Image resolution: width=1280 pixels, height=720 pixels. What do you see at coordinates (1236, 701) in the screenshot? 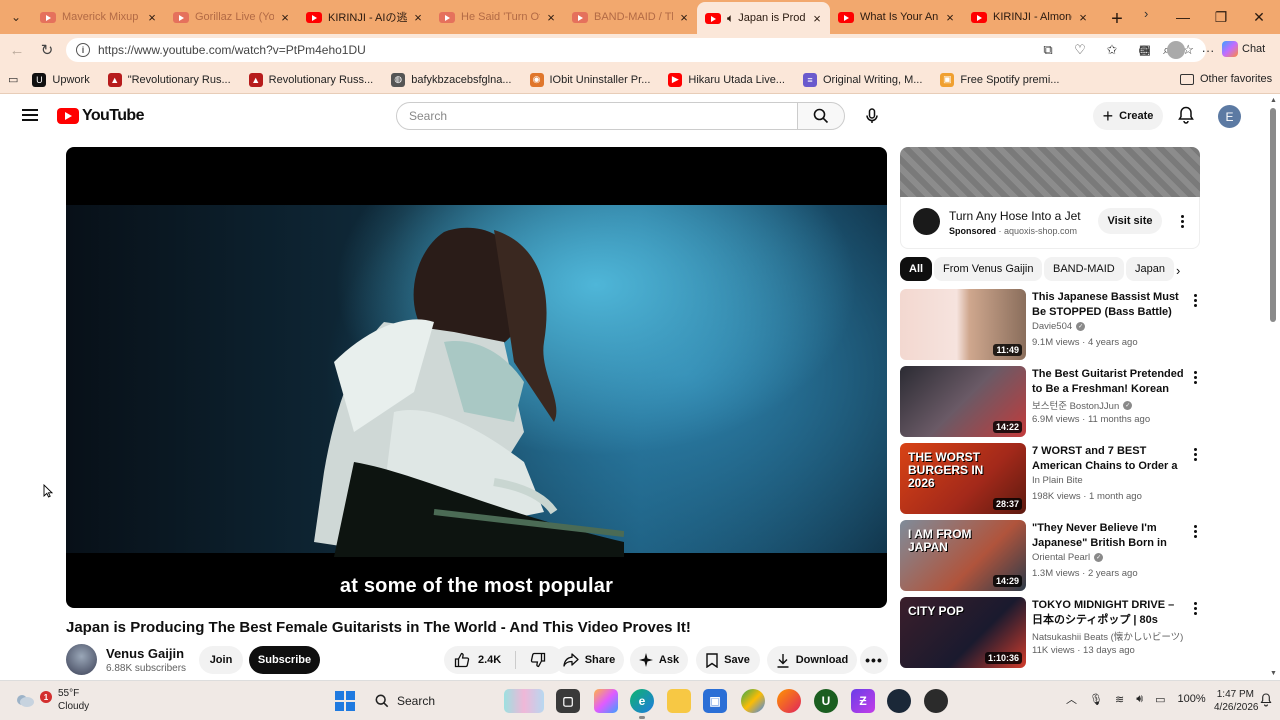
I see `clock: 1:47 PM 4/26/2026` at bounding box center [1236, 701].